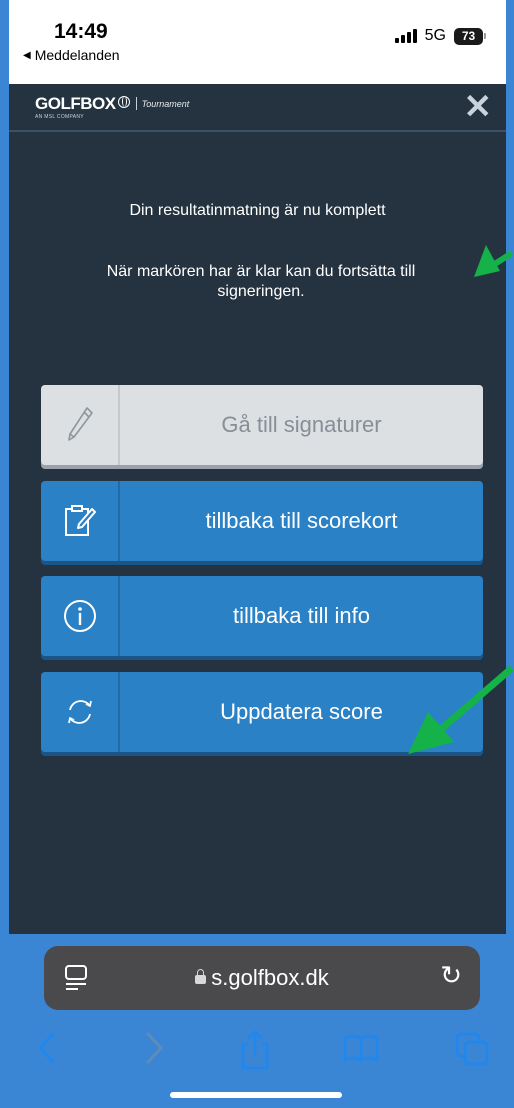 This screenshot has width=514, height=1108. What do you see at coordinates (154, 1048) in the screenshot?
I see `forward-chevron-icon` at bounding box center [154, 1048].